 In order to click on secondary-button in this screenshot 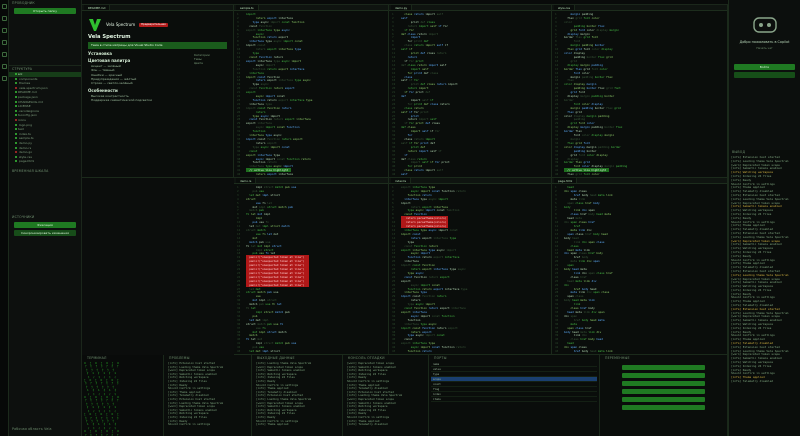, I will do `click(764, 75)`.